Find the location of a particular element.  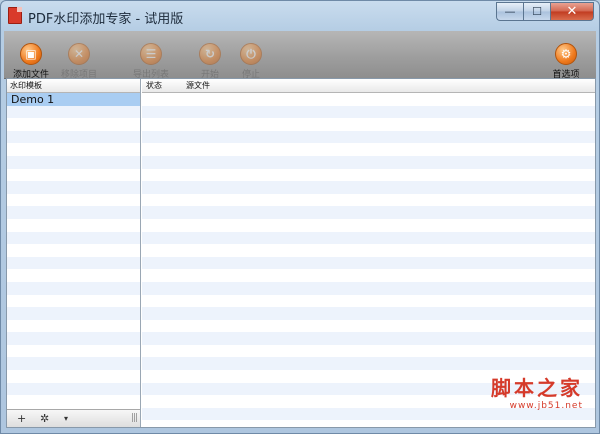

gear-icon: ⚙ is located at coordinates (566, 54).